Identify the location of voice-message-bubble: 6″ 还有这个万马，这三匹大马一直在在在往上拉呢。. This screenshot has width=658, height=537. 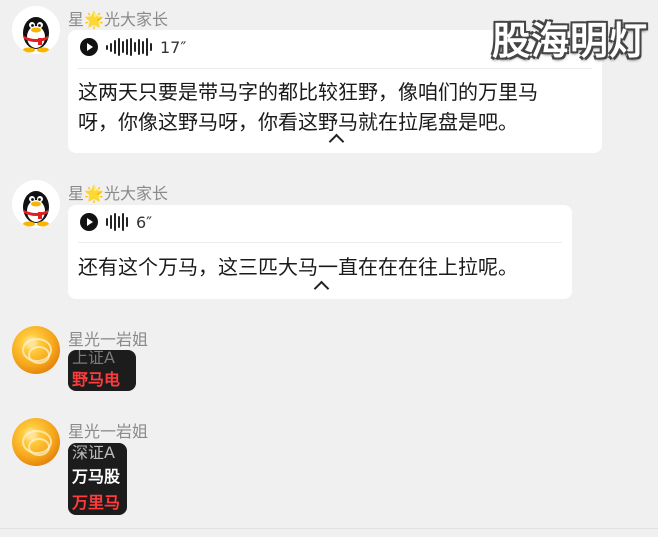
(320, 252).